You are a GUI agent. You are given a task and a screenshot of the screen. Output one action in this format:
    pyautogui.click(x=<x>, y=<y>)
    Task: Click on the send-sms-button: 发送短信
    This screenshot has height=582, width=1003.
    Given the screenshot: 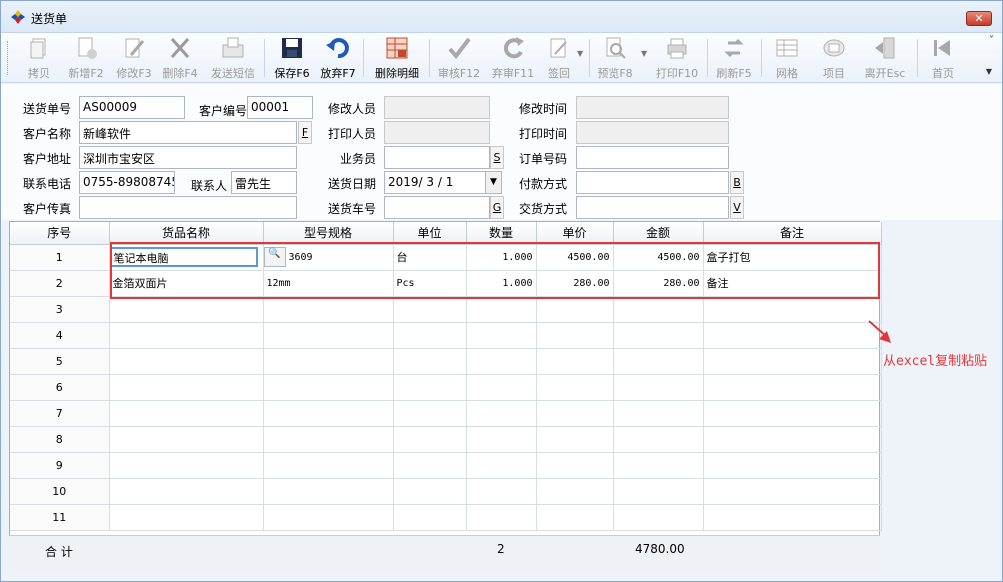 What is the action you would take?
    pyautogui.click(x=233, y=58)
    